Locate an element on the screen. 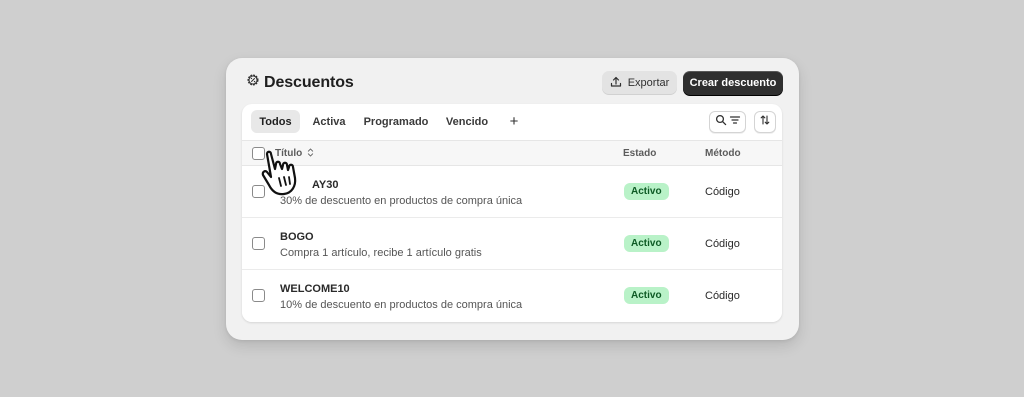 The width and height of the screenshot is (1024, 397). sort-arrows-icon is located at coordinates (765, 122).